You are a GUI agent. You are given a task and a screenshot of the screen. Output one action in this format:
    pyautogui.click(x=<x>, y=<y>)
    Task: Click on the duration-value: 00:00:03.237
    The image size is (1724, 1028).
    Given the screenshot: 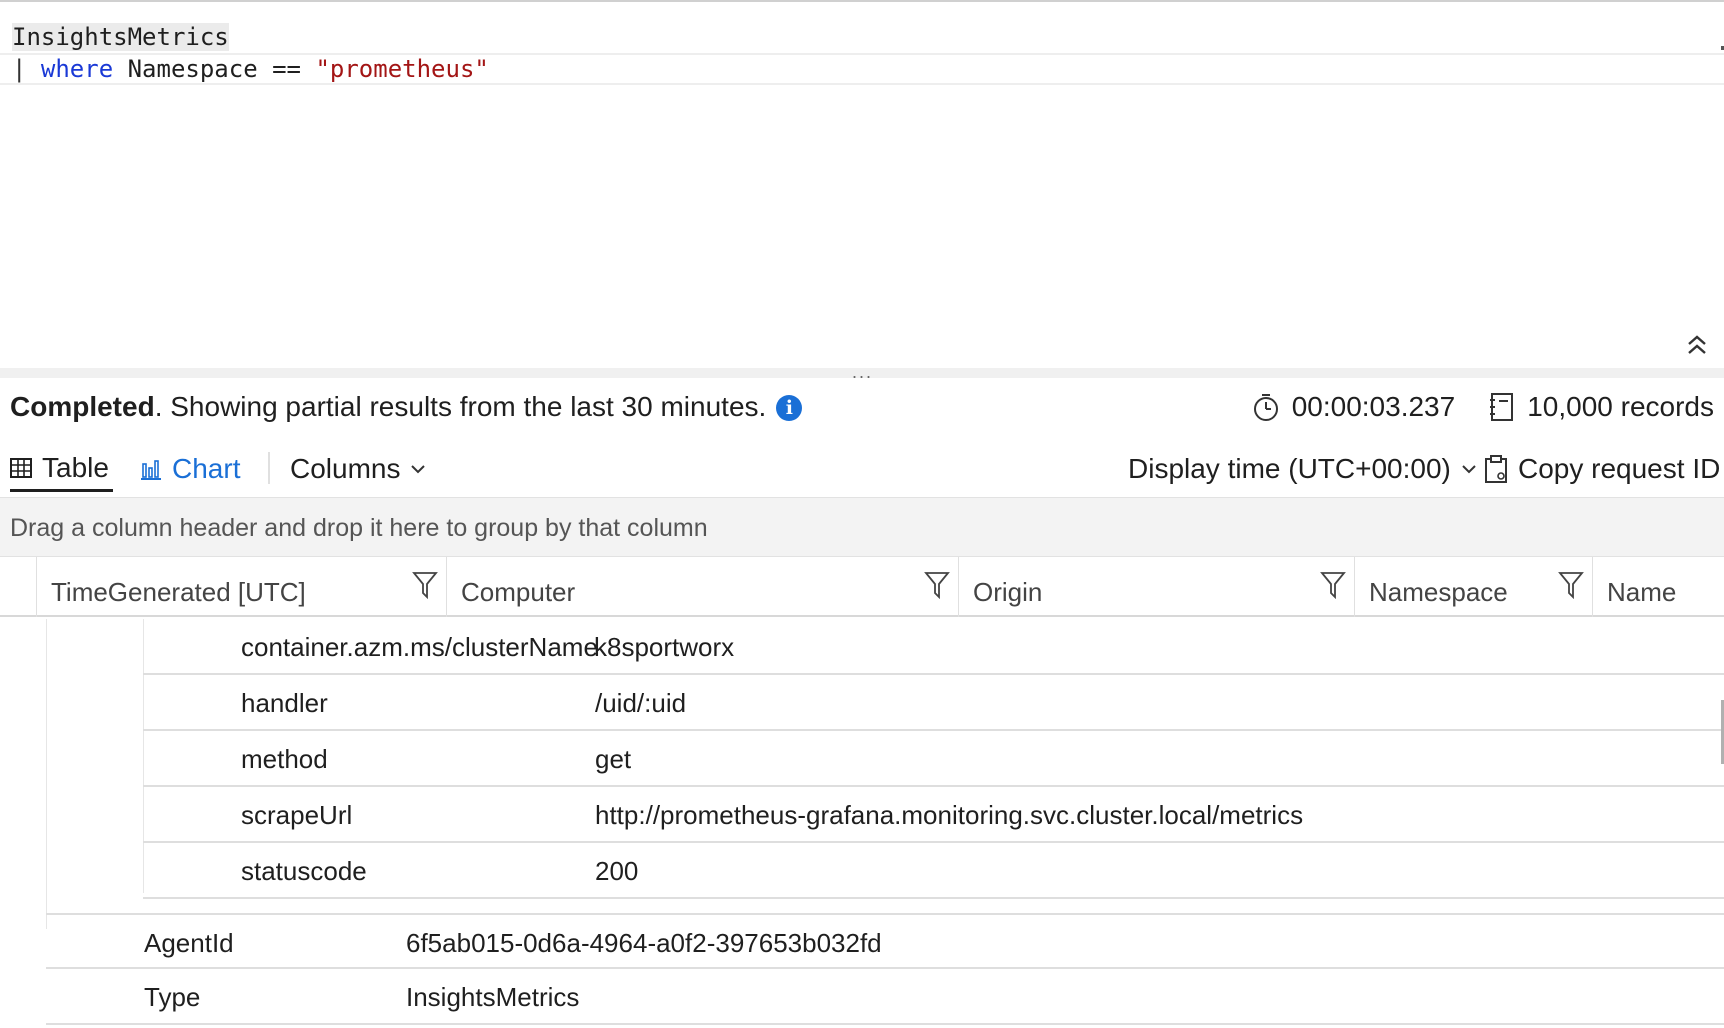 What is the action you would take?
    pyautogui.click(x=1373, y=406)
    